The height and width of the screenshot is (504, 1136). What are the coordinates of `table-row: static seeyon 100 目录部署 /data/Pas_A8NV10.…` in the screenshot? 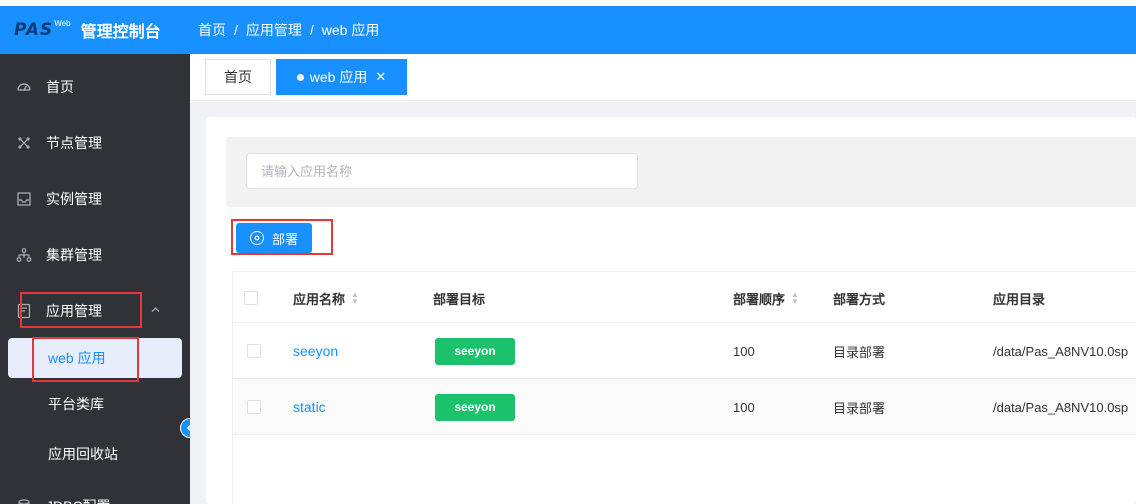 It's located at (684, 407).